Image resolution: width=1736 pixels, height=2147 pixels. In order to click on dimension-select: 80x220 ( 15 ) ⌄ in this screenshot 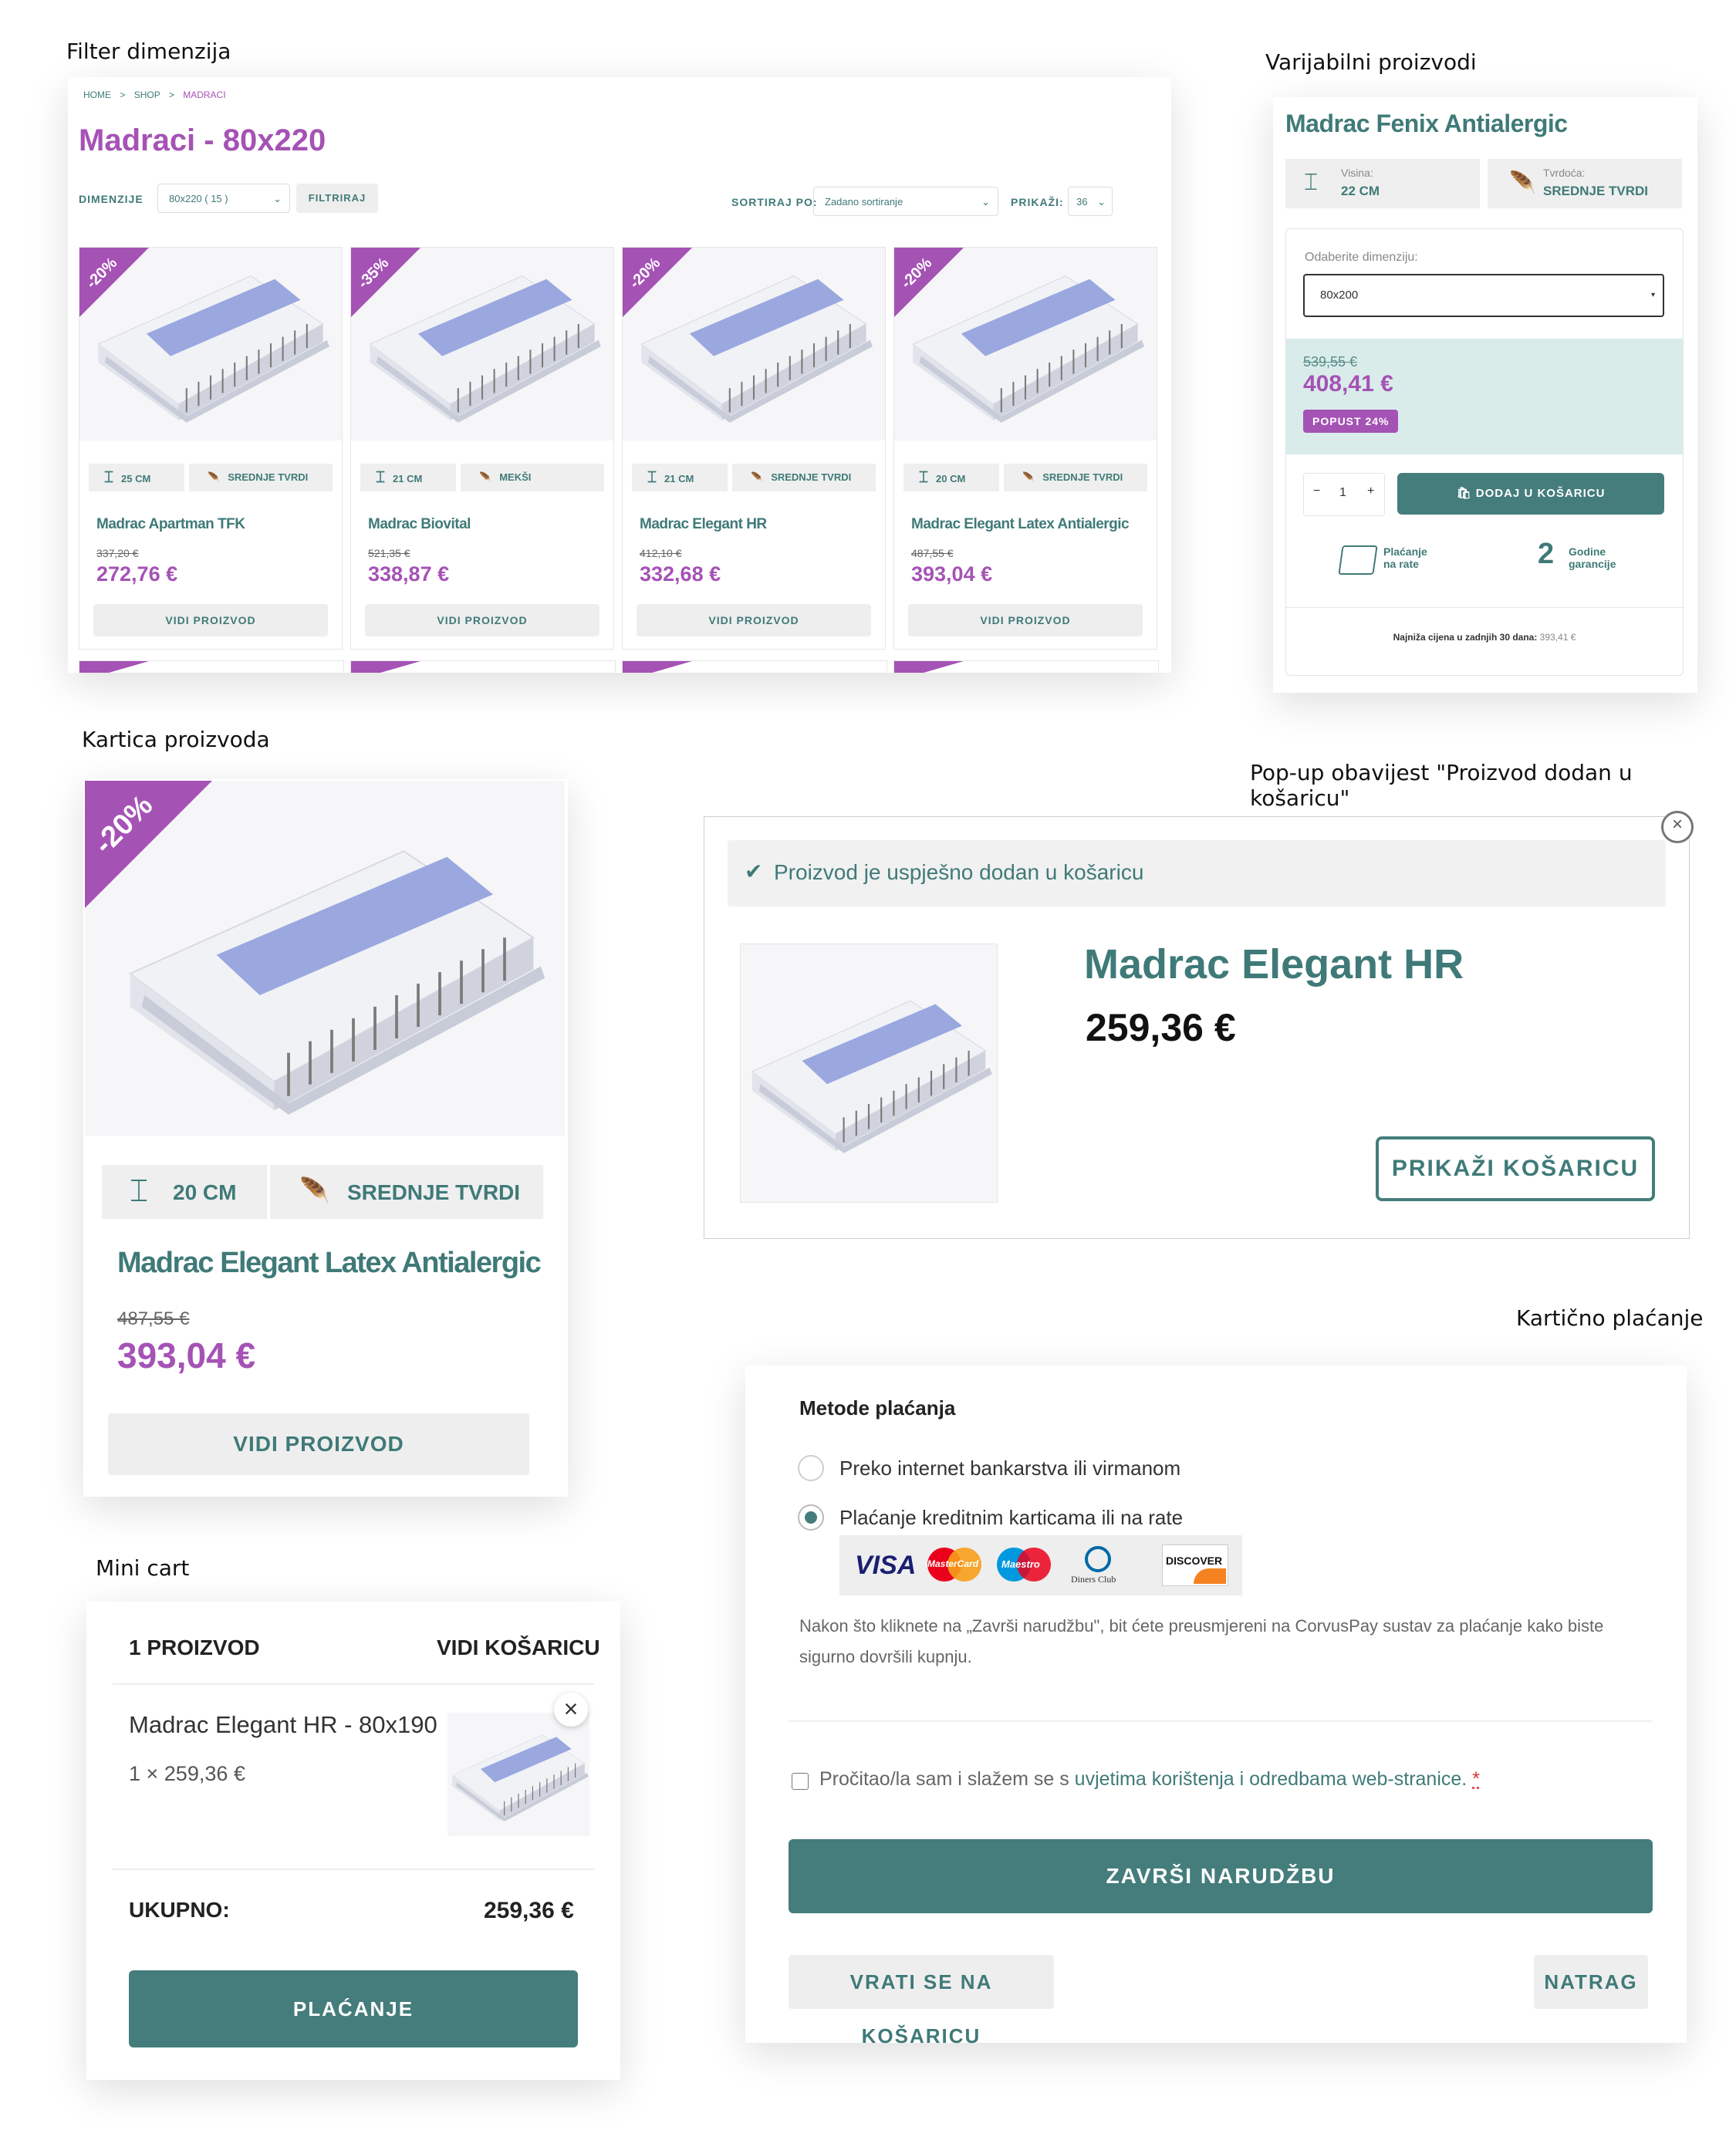, I will do `click(223, 198)`.